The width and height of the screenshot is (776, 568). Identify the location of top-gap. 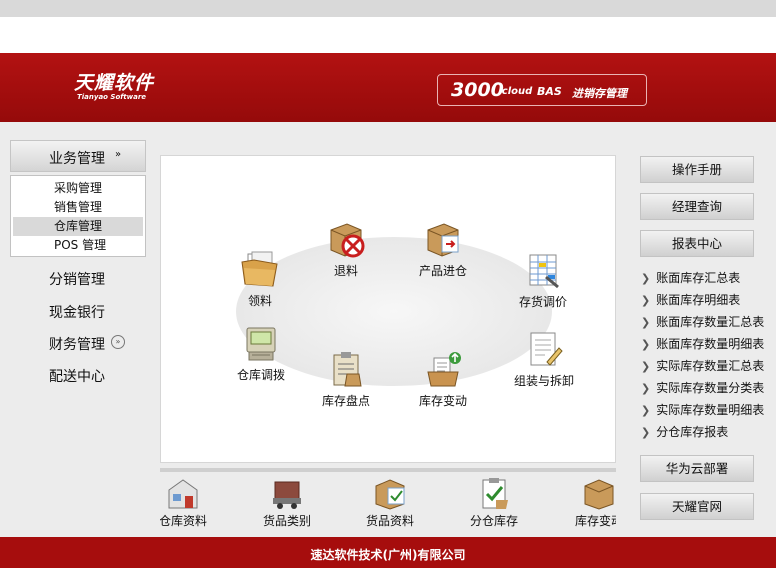
(388, 8).